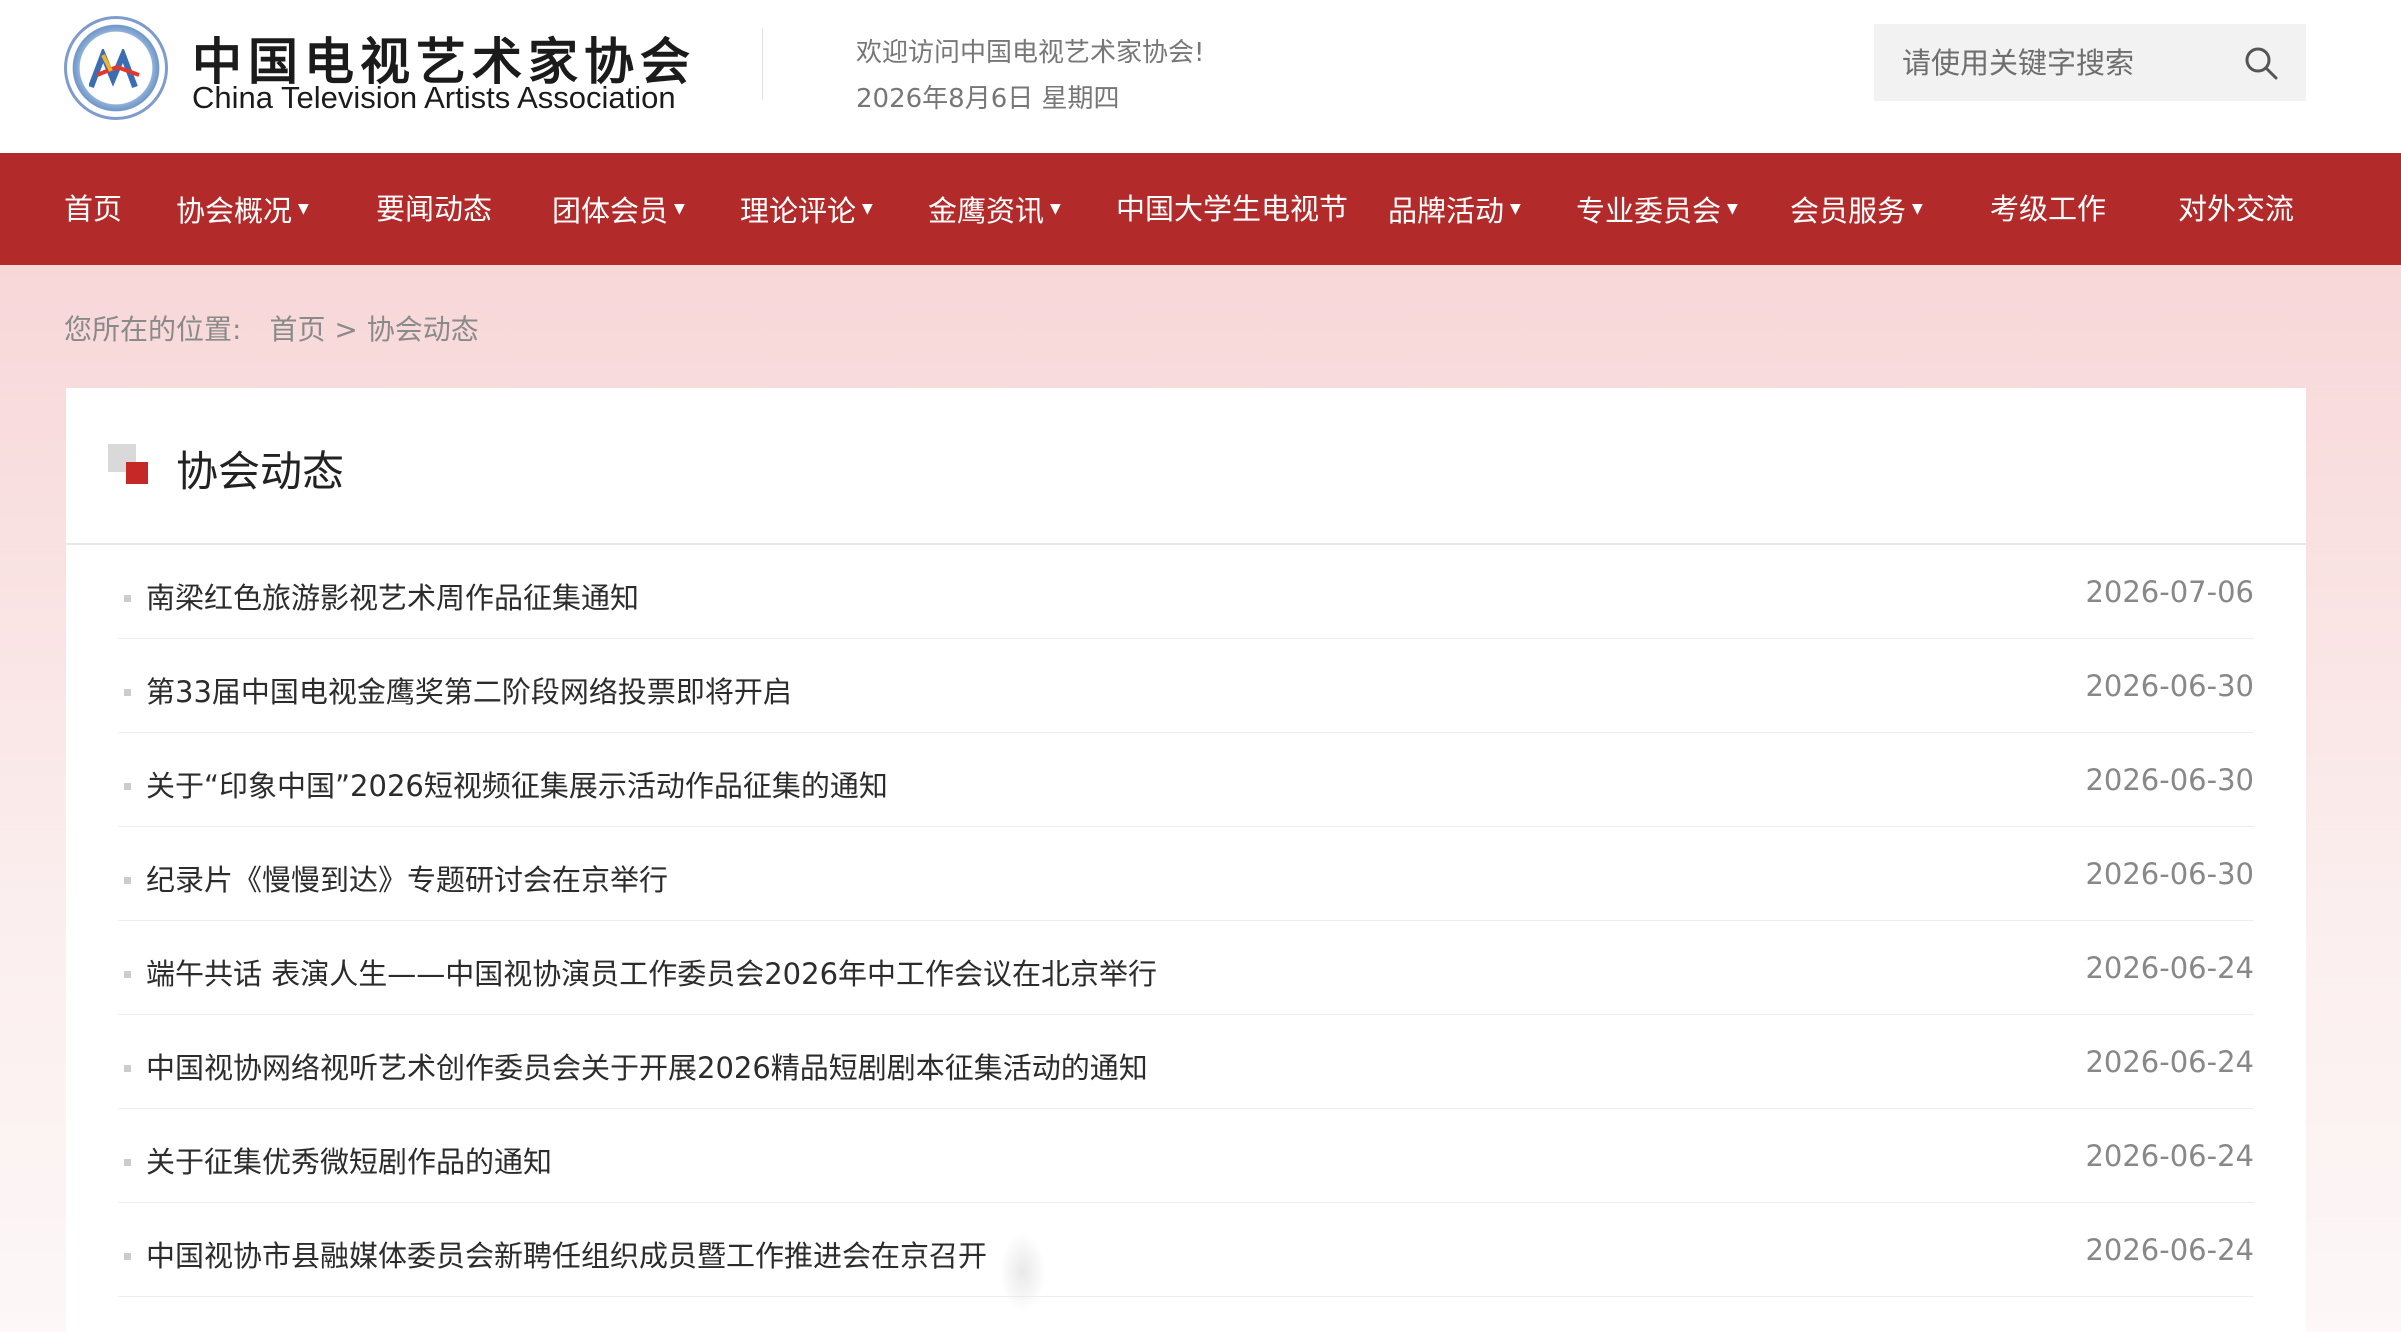  I want to click on nav-label: 首页, so click(93, 209).